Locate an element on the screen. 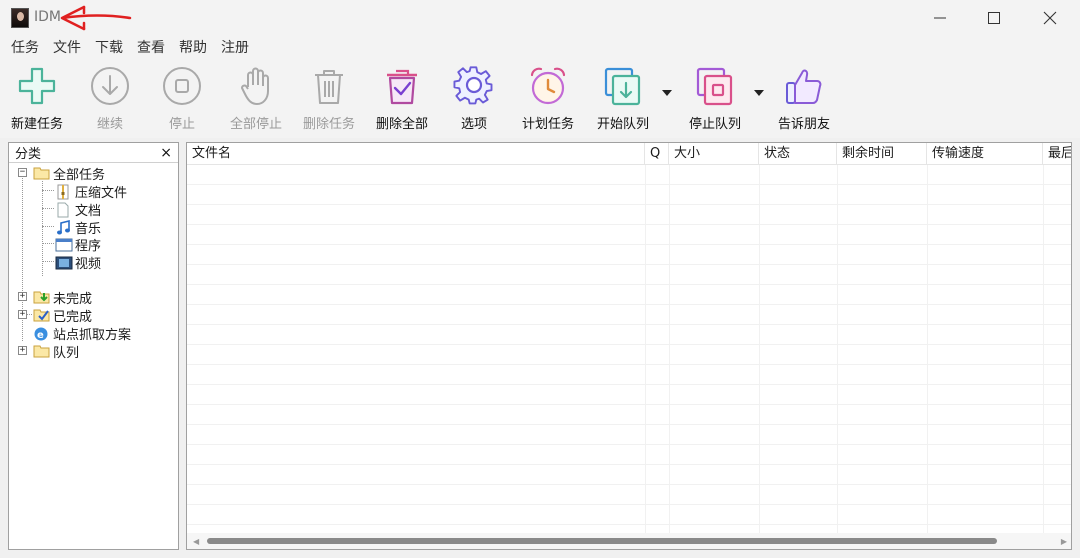 This screenshot has height=558, width=1080. close-icon is located at coordinates (1050, 18).